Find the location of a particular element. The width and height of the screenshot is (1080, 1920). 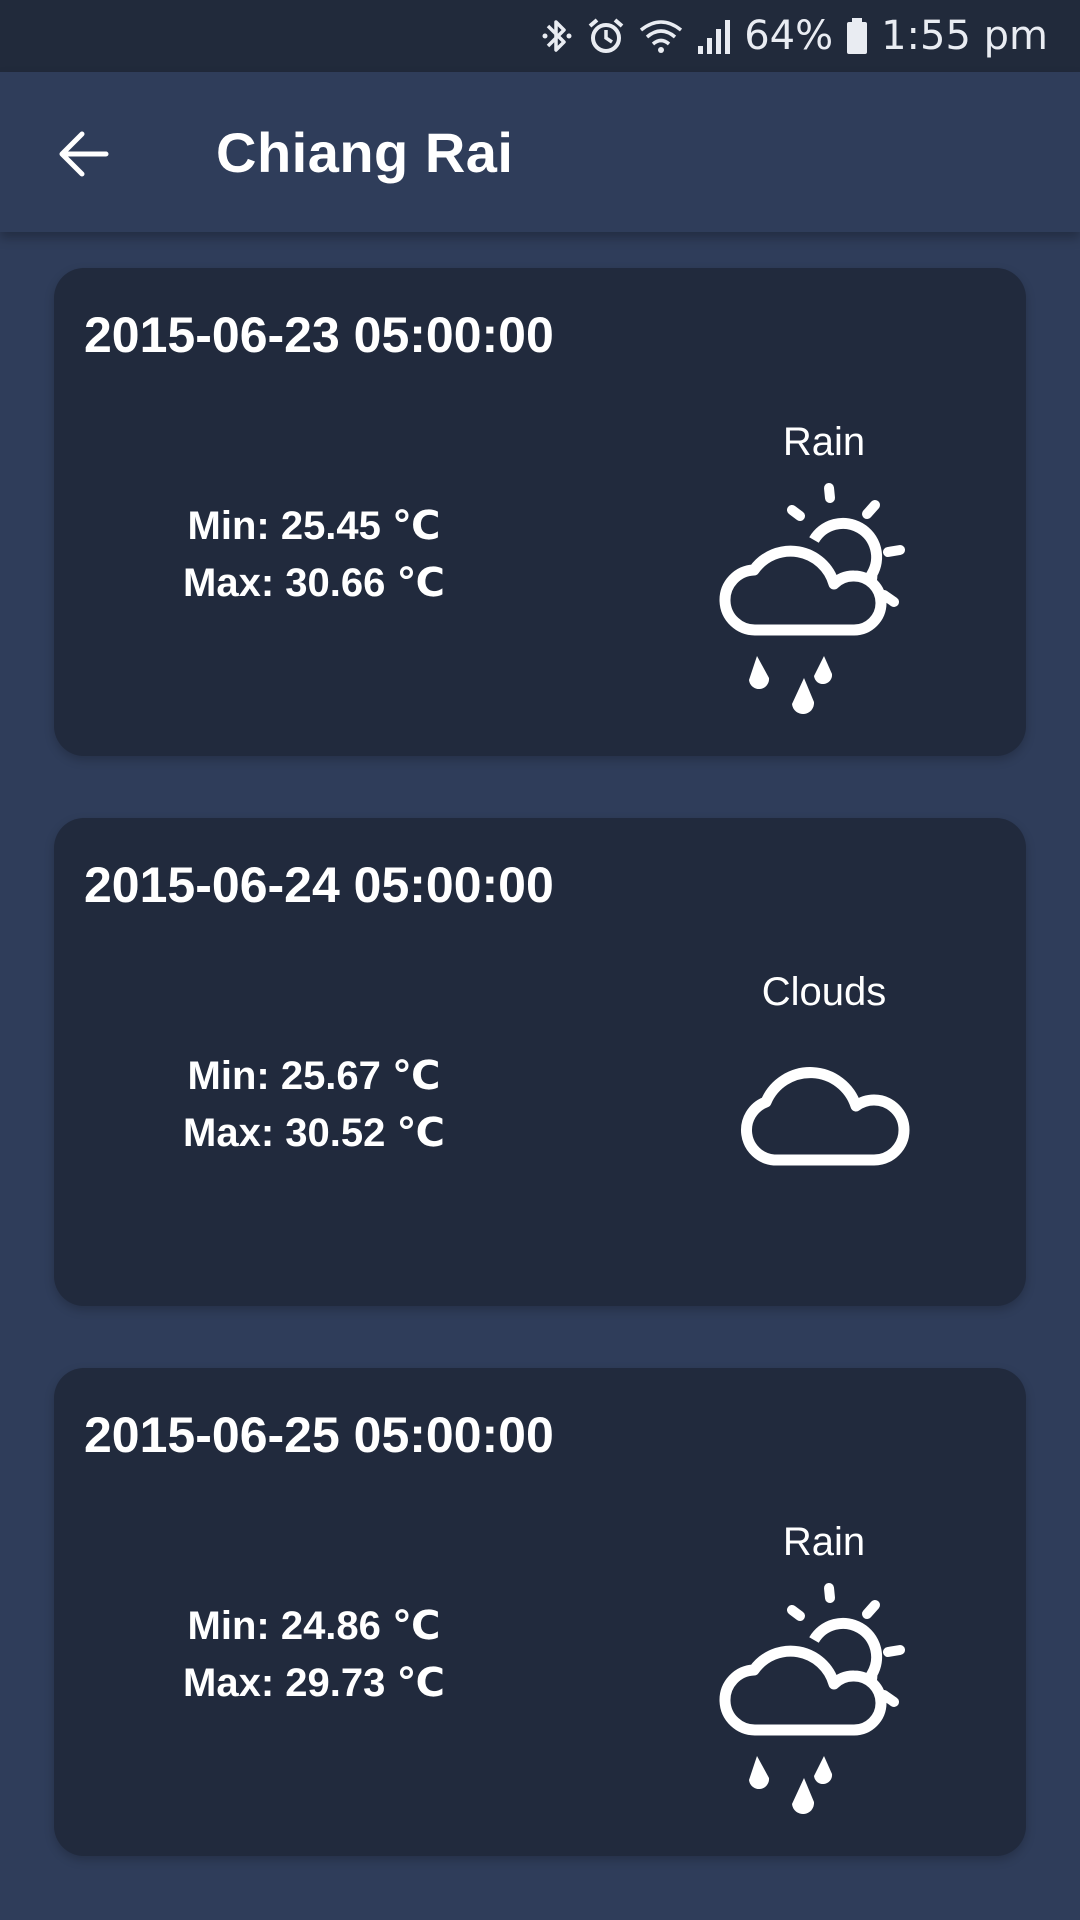

condition-label: Clouds is located at coordinates (824, 992).